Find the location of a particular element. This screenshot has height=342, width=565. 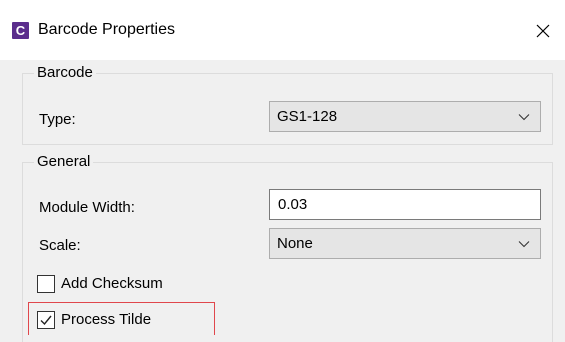

scale-dropdown-value: None is located at coordinates (295, 243).